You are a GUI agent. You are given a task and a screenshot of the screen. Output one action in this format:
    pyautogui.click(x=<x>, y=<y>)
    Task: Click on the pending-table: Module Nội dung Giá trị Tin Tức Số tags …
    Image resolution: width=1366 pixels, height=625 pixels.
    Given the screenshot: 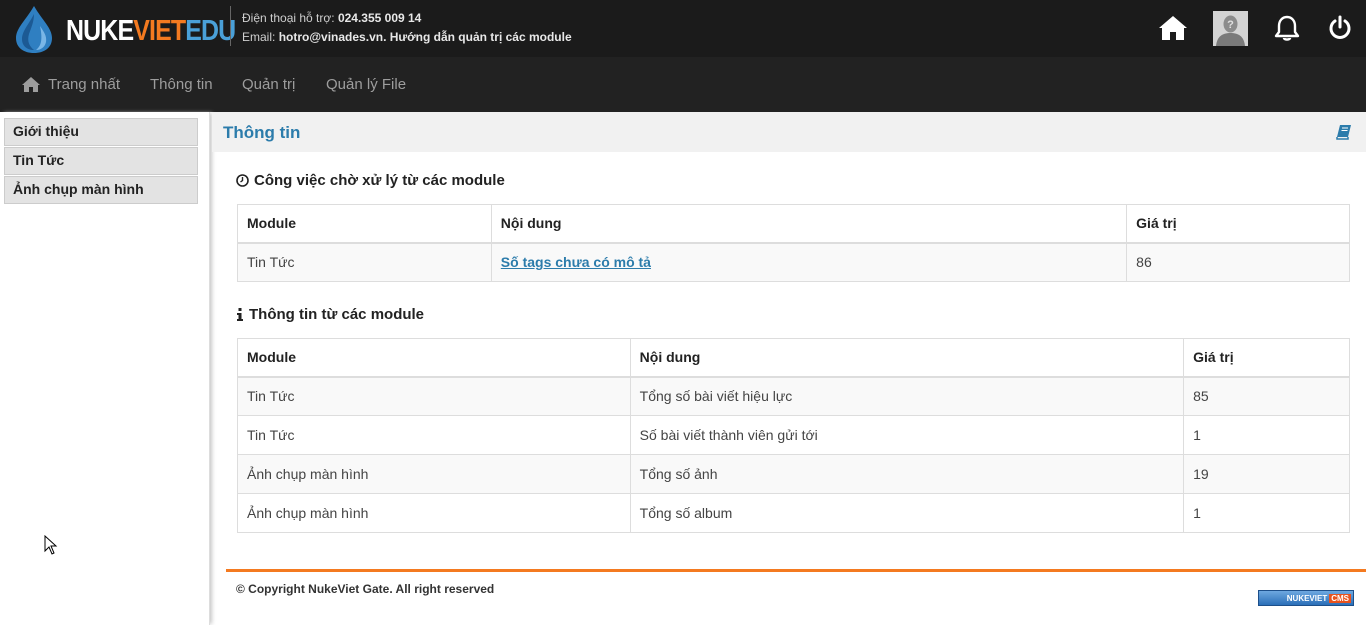 What is the action you would take?
    pyautogui.click(x=793, y=243)
    